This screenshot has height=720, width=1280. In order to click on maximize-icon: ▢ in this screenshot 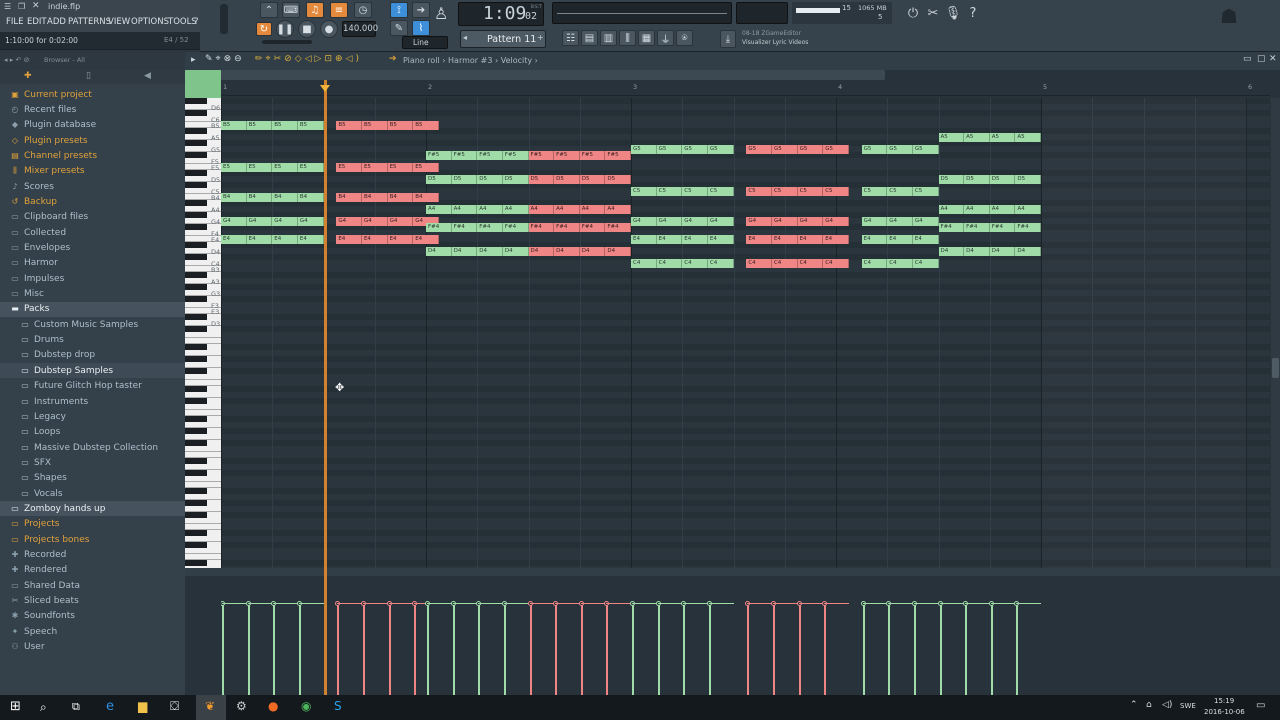, I will do `click(1261, 59)`.